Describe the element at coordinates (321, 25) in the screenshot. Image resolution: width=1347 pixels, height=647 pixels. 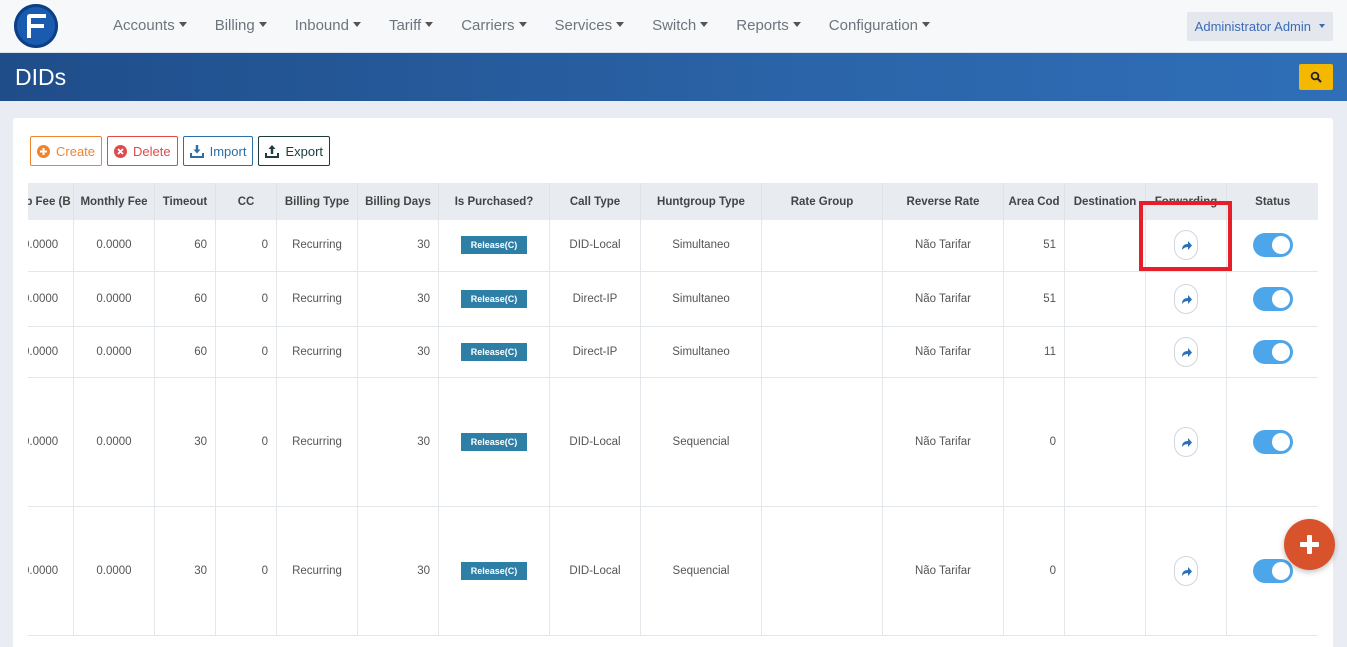
I see `nav-item-label: Inbound` at that location.